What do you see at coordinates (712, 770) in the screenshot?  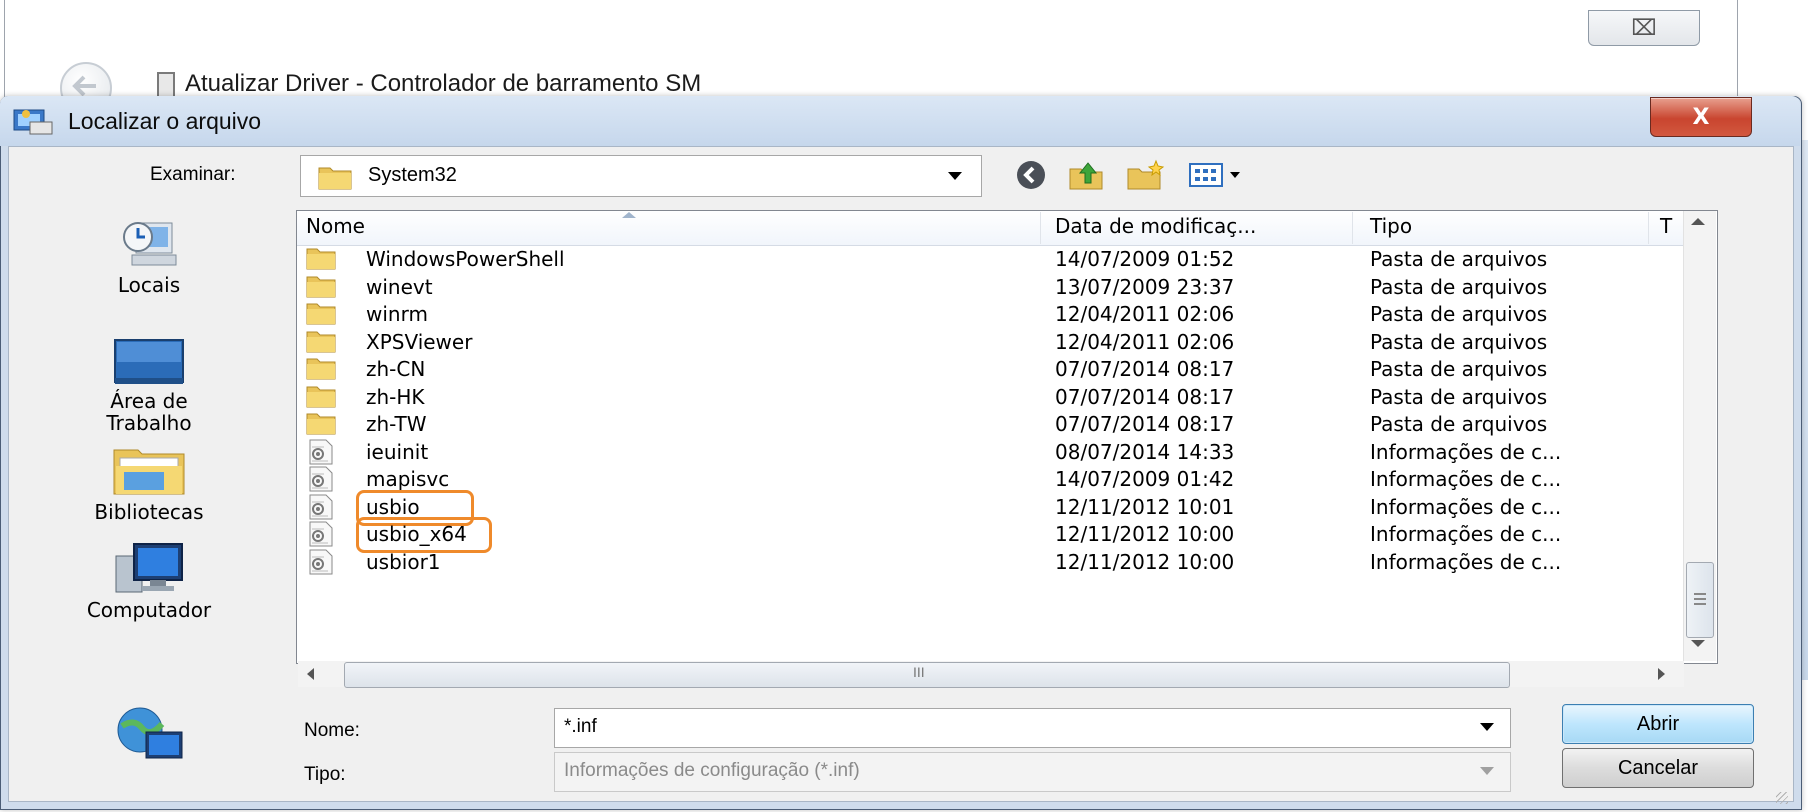 I see `filetype-value: Informações de configuração (*.inf)` at bounding box center [712, 770].